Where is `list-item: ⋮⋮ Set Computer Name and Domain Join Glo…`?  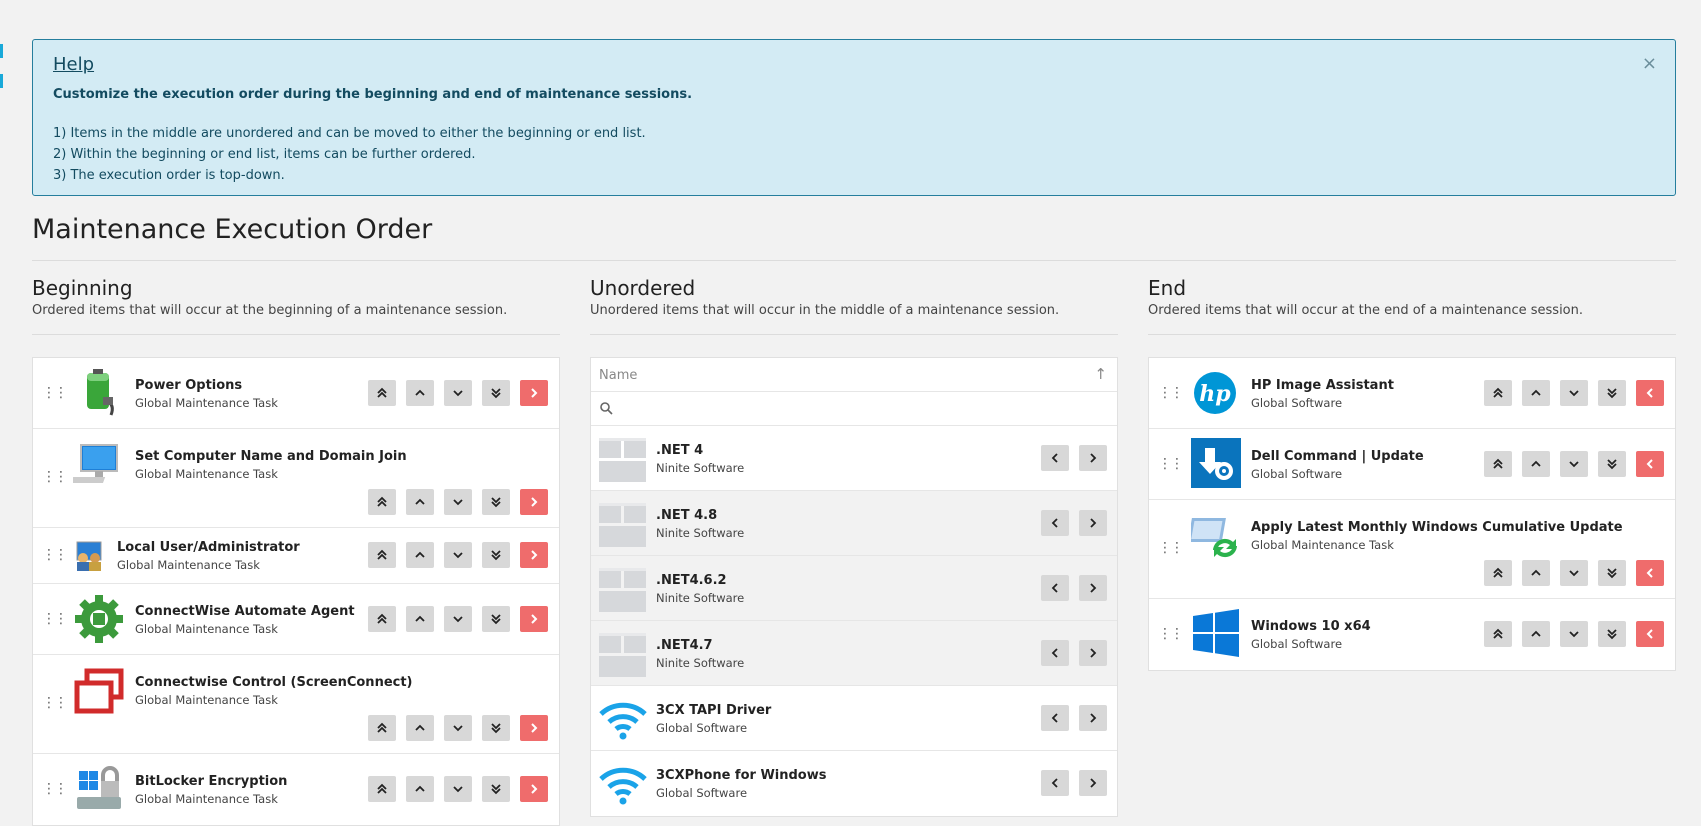
list-item: ⋮⋮ Set Computer Name and Domain Join Glo… is located at coordinates (296, 478).